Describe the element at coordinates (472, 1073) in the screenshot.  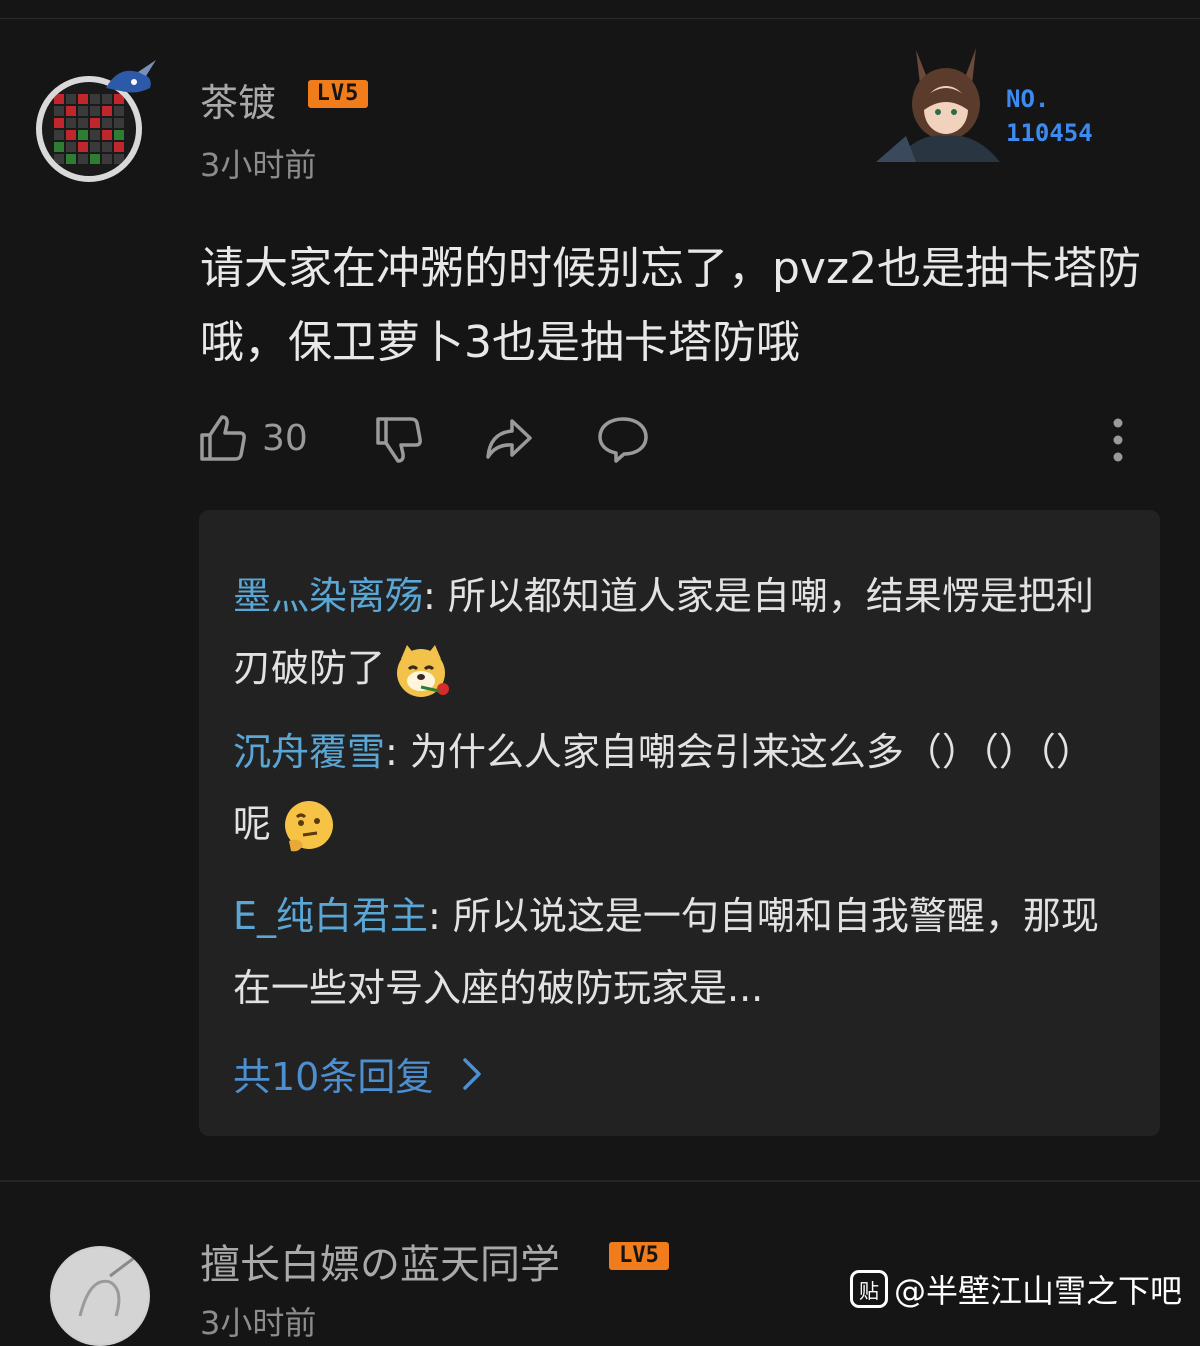
I see `chevron-right-icon` at that location.